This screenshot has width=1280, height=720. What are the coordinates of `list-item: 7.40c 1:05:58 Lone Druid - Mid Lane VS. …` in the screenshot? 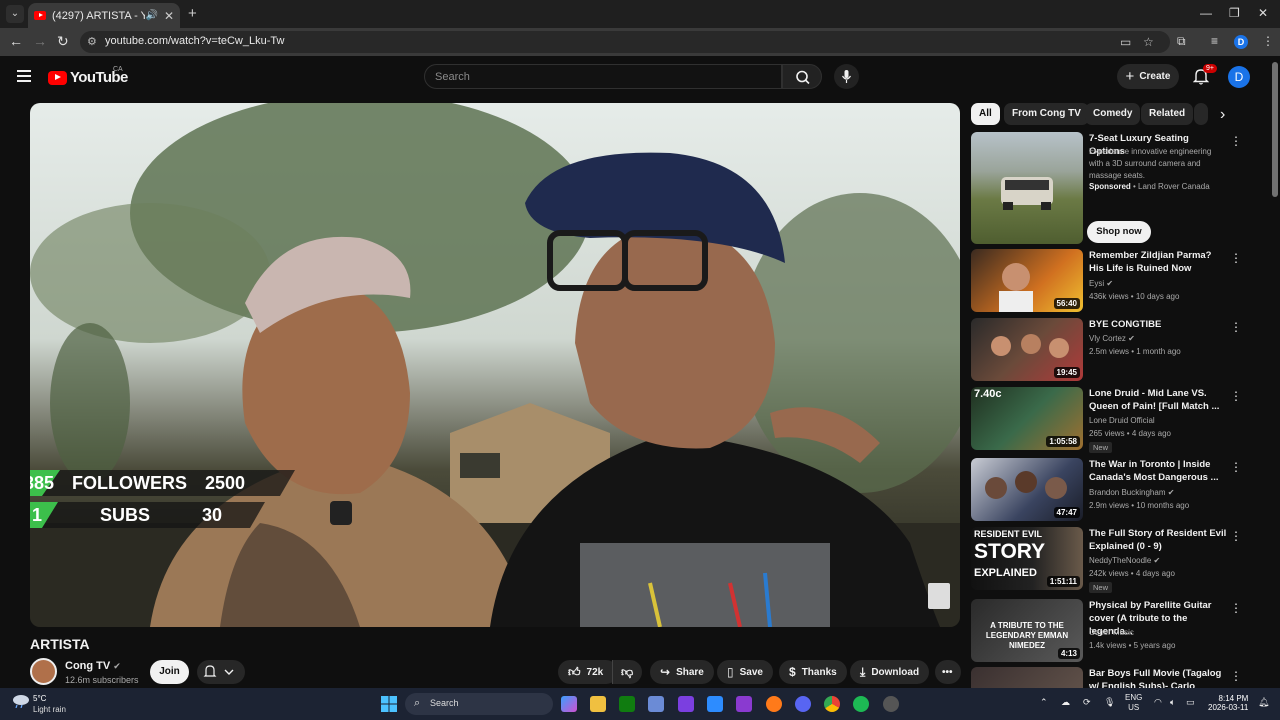 It's located at (1121, 420).